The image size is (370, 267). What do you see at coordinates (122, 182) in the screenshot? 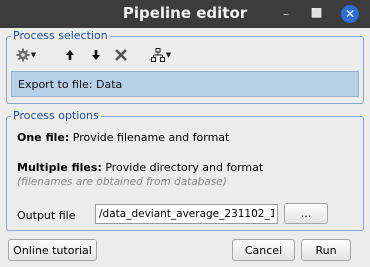
I see `filenames-hint: (filenames are obtained from database)` at bounding box center [122, 182].